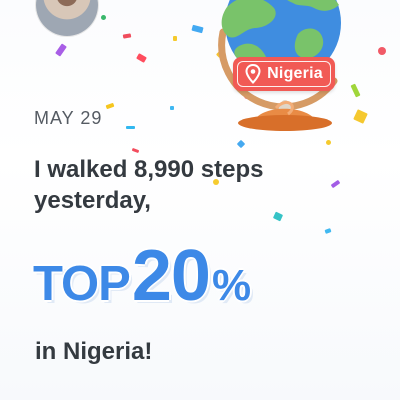 The image size is (400, 400). What do you see at coordinates (295, 73) in the screenshot?
I see `location-label: Nigeria` at bounding box center [295, 73].